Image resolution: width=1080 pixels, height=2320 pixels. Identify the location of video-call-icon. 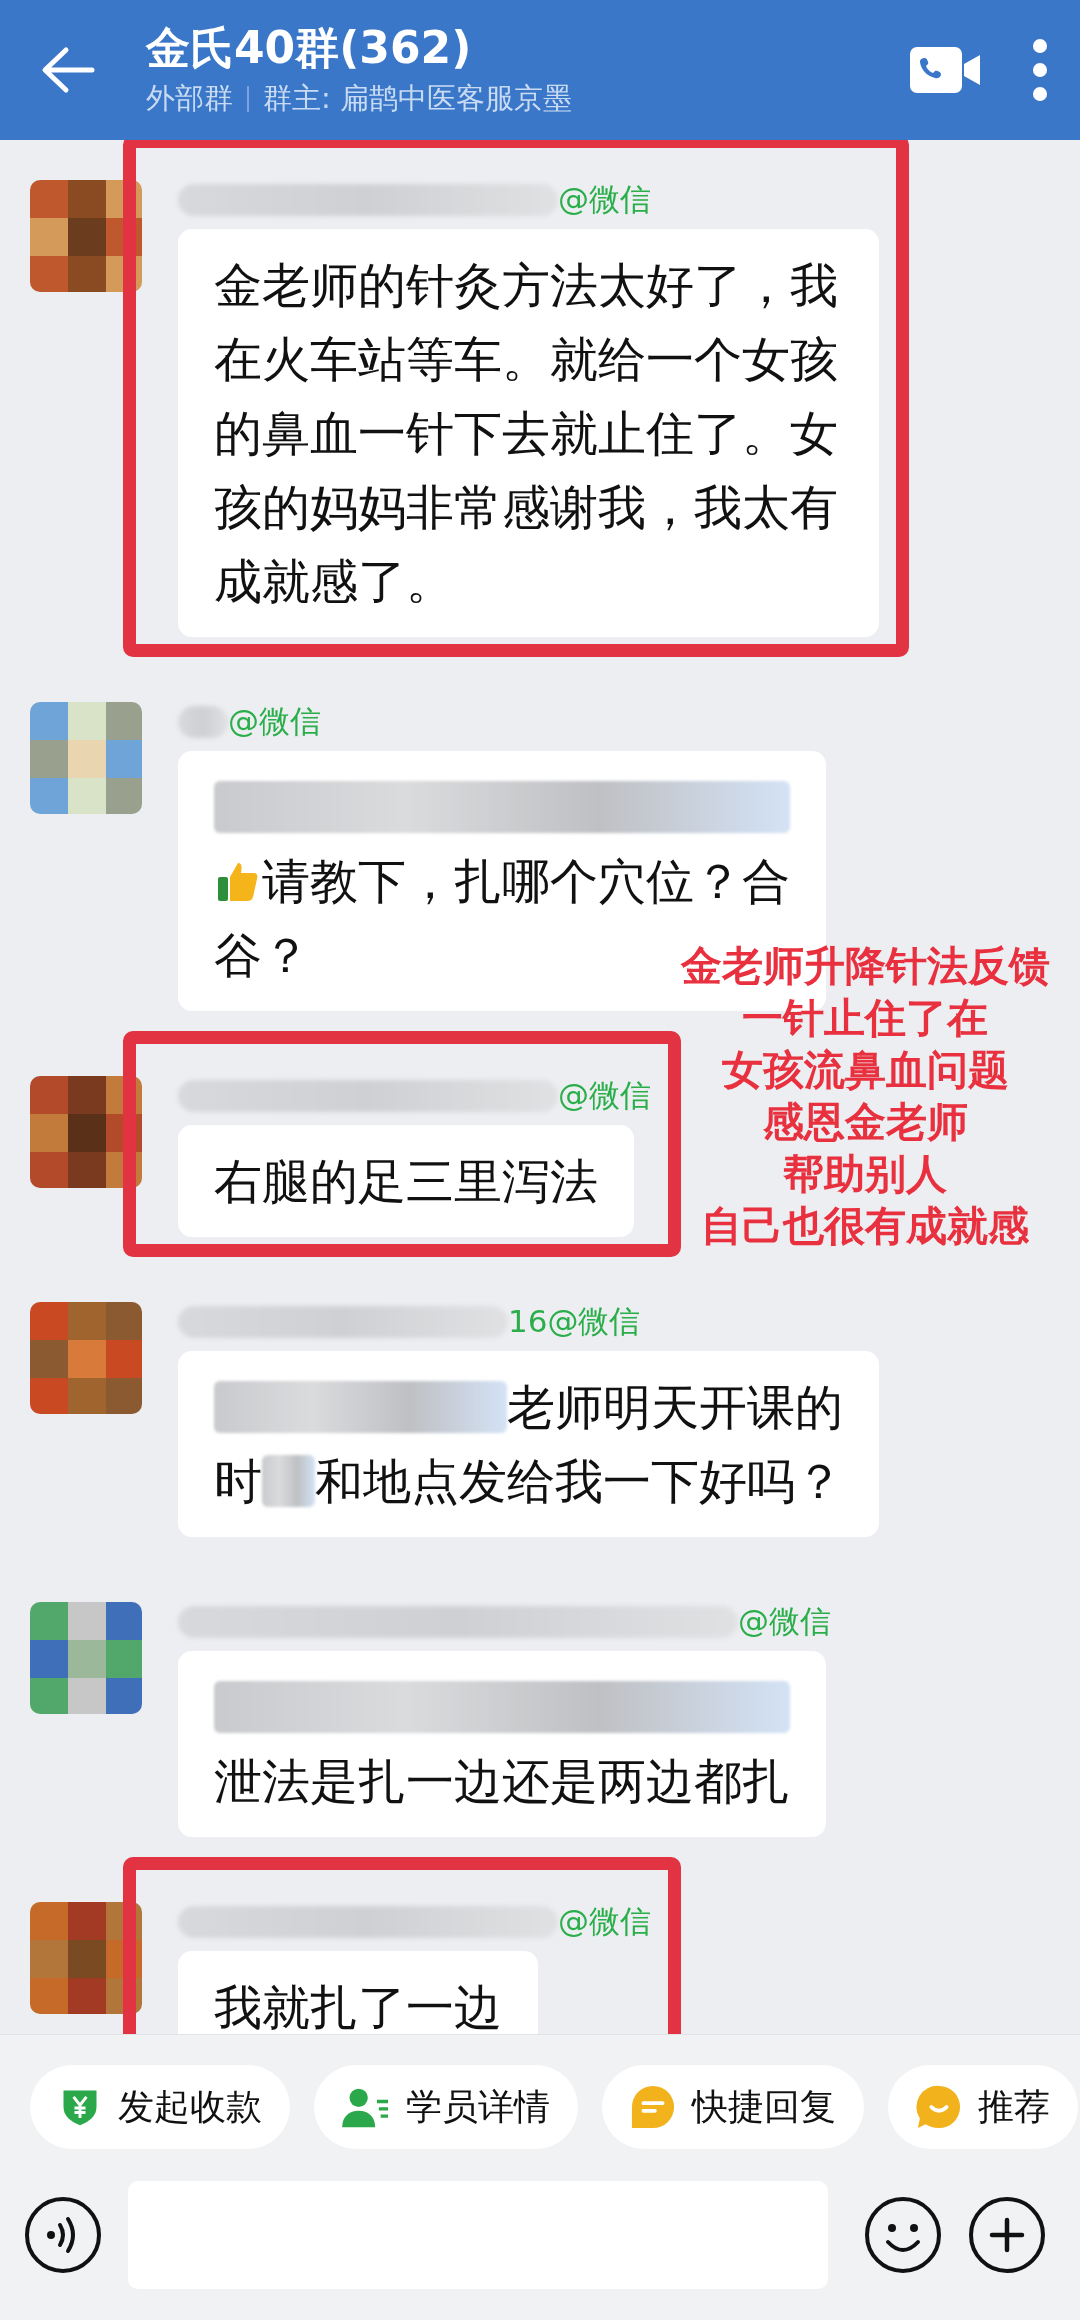
(945, 70).